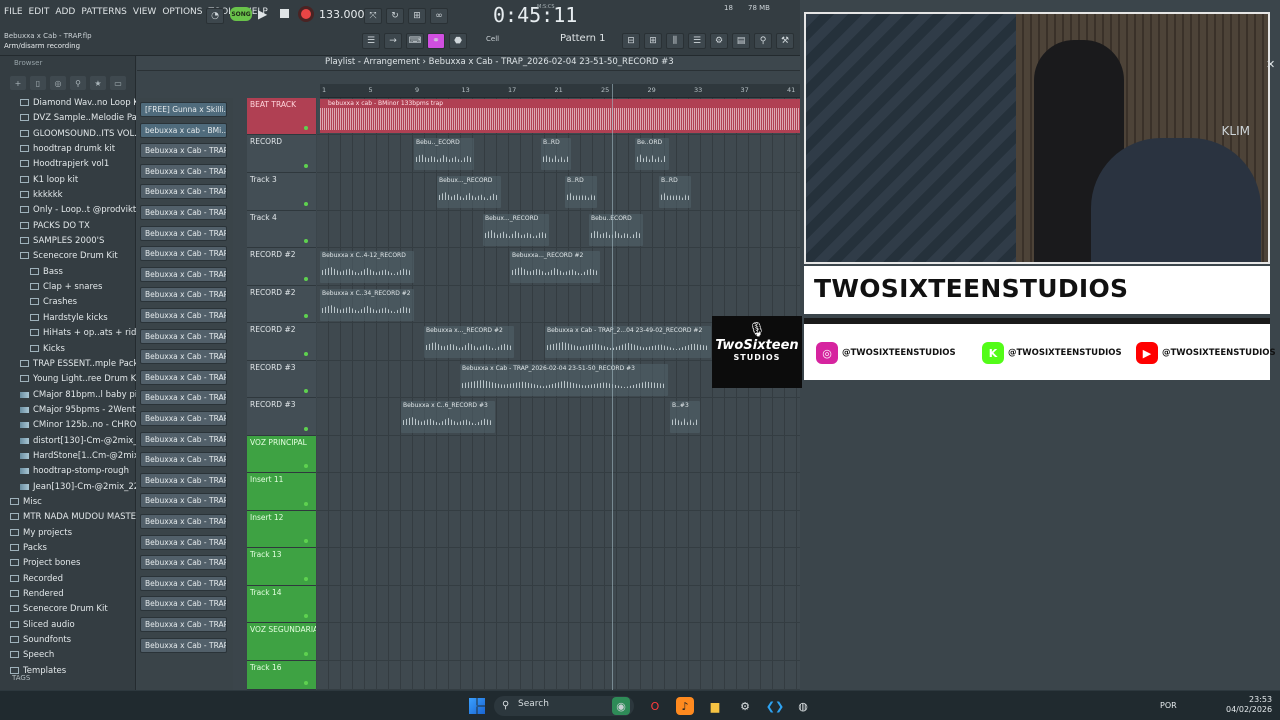 Image resolution: width=1280 pixels, height=720 pixels. I want to click on track-header: VOZ PRINCIPAL, so click(281, 454).